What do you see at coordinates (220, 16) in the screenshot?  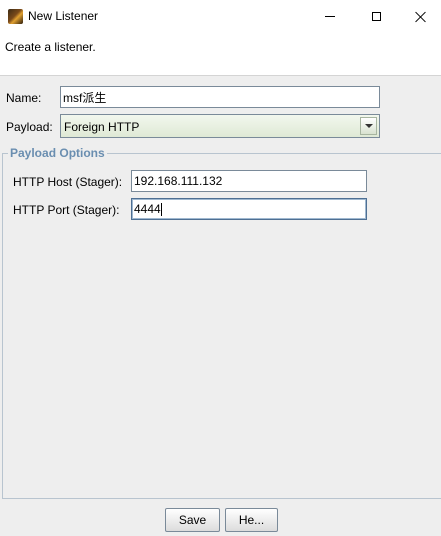 I see `title-bar: New Listener` at bounding box center [220, 16].